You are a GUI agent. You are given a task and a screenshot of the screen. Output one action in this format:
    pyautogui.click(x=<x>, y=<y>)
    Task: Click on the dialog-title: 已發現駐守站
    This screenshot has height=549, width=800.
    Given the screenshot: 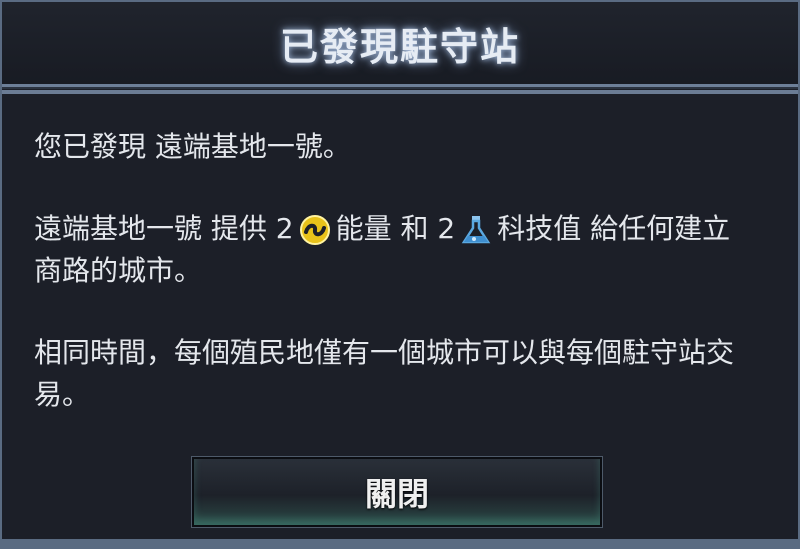 What is the action you would take?
    pyautogui.click(x=399, y=47)
    